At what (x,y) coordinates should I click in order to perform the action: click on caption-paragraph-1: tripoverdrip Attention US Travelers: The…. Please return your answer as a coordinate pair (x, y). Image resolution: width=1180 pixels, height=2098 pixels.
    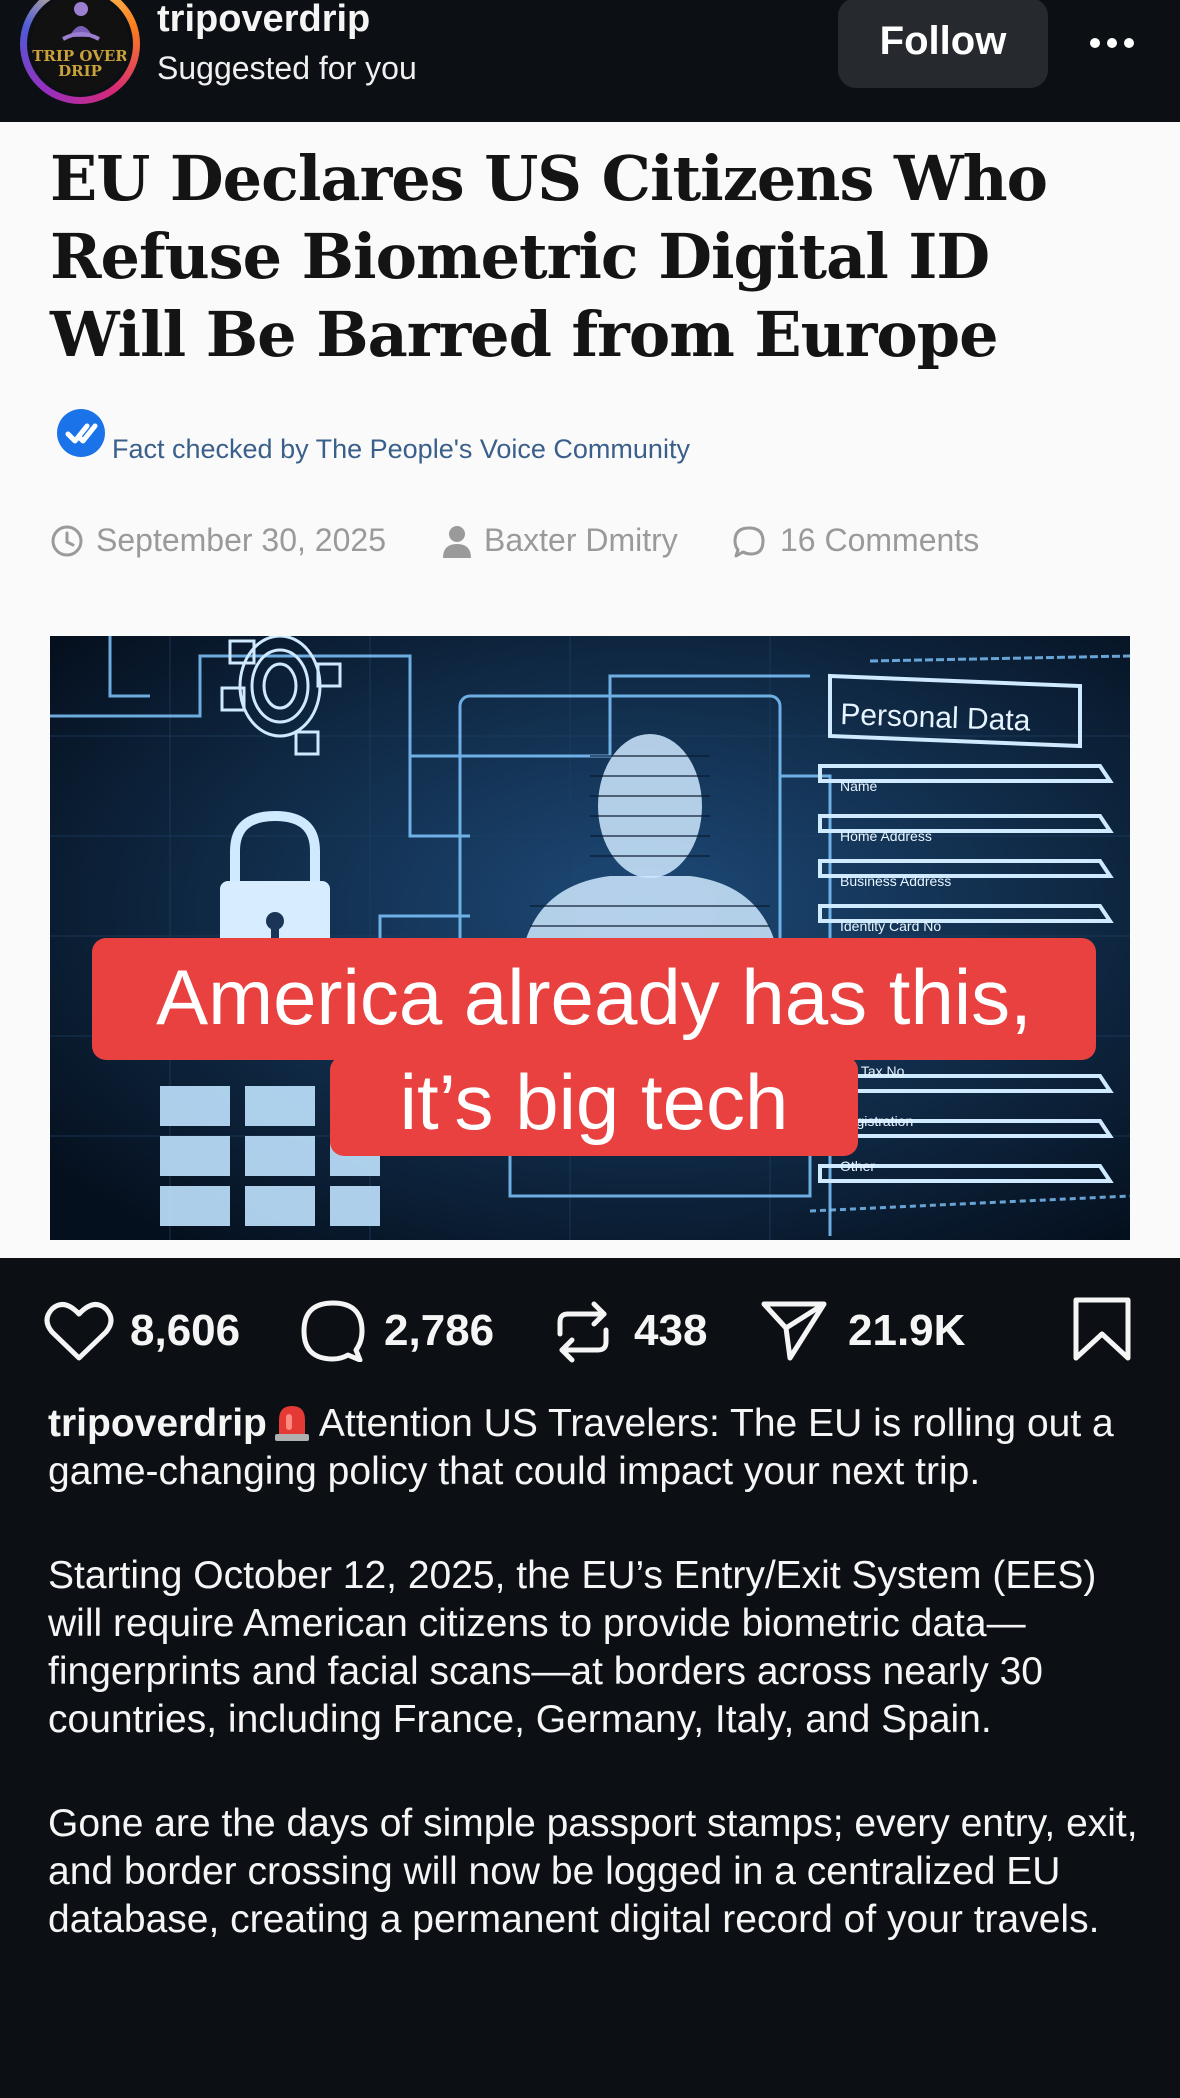
    Looking at the image, I should click on (598, 1448).